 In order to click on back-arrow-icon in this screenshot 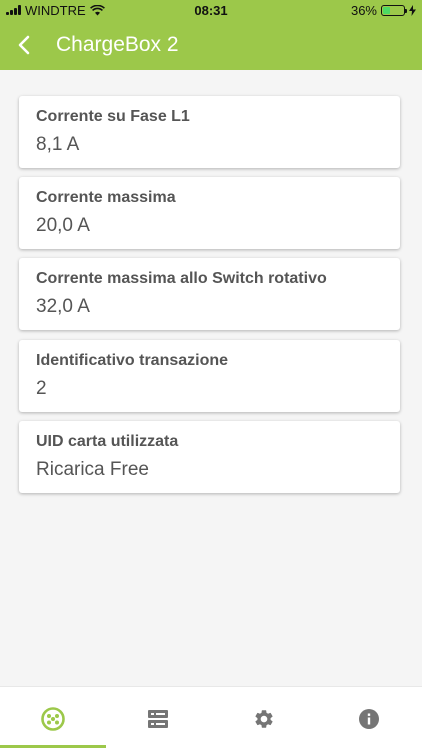, I will do `click(24, 45)`.